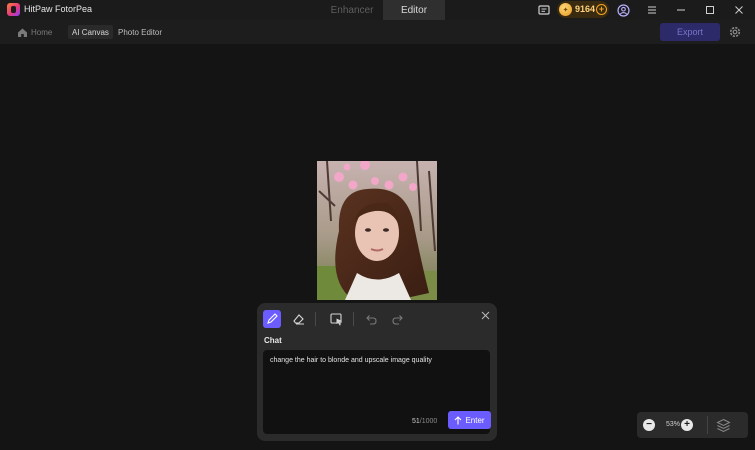 This screenshot has height=450, width=755. Describe the element at coordinates (623, 10) in the screenshot. I see `account-icon` at that location.